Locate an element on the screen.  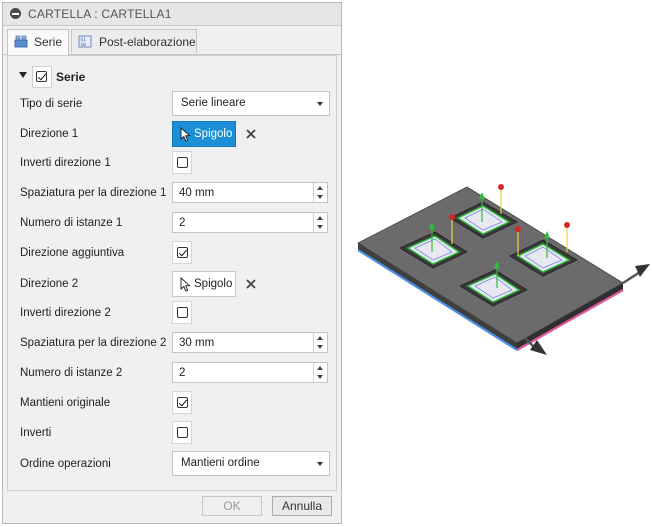
spacing1-label: Spaziatura per la direzione 1 is located at coordinates (93, 193).